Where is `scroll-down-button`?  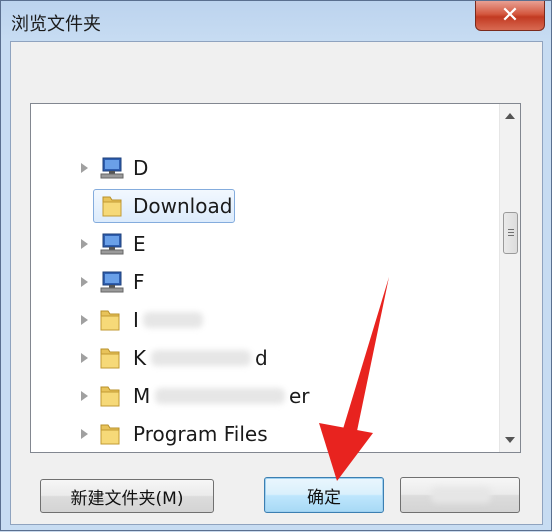 scroll-down-button is located at coordinates (510, 440).